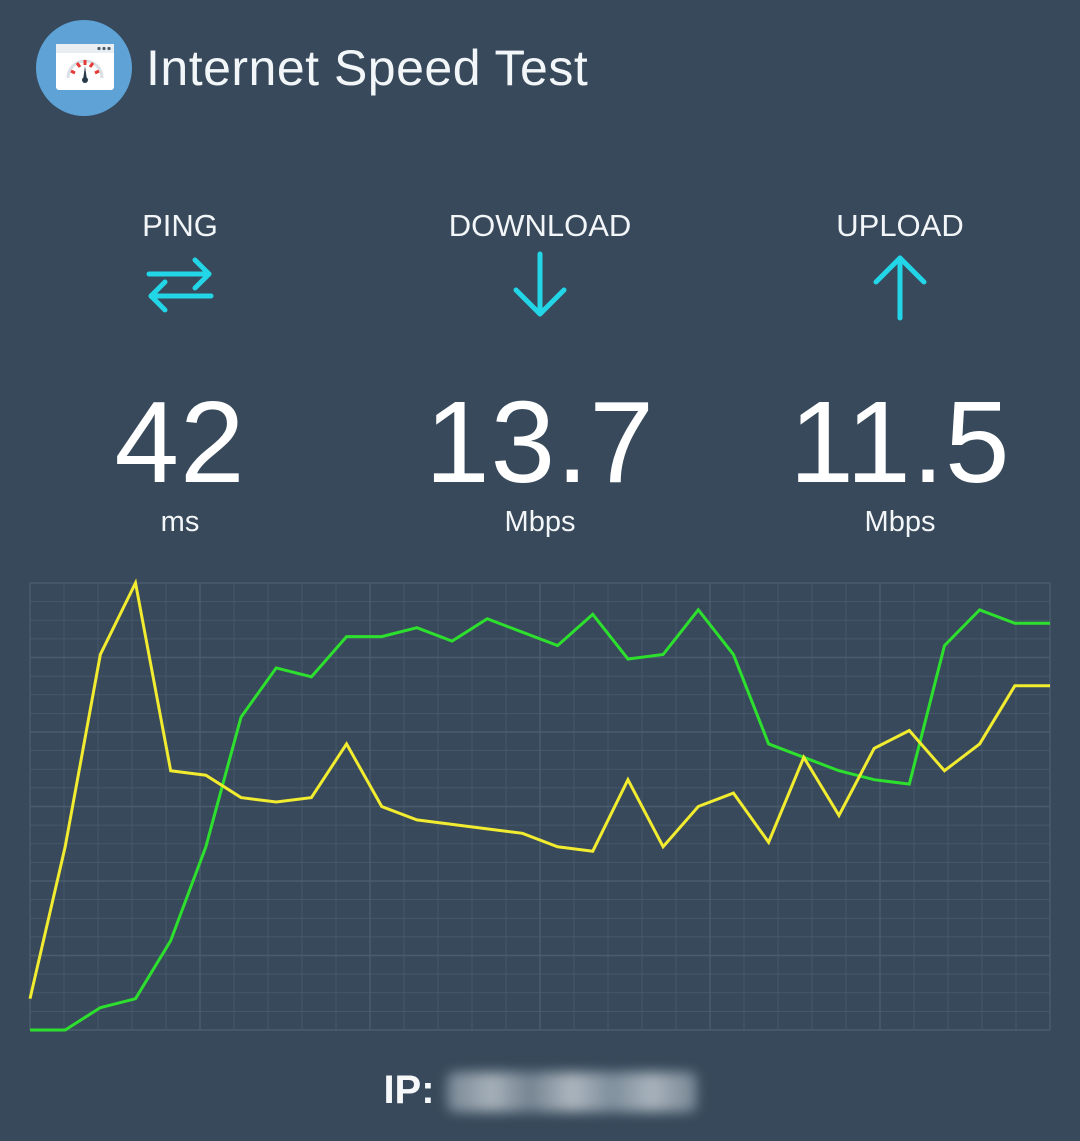  Describe the element at coordinates (180, 225) in the screenshot. I see `ping-label: PING` at that location.